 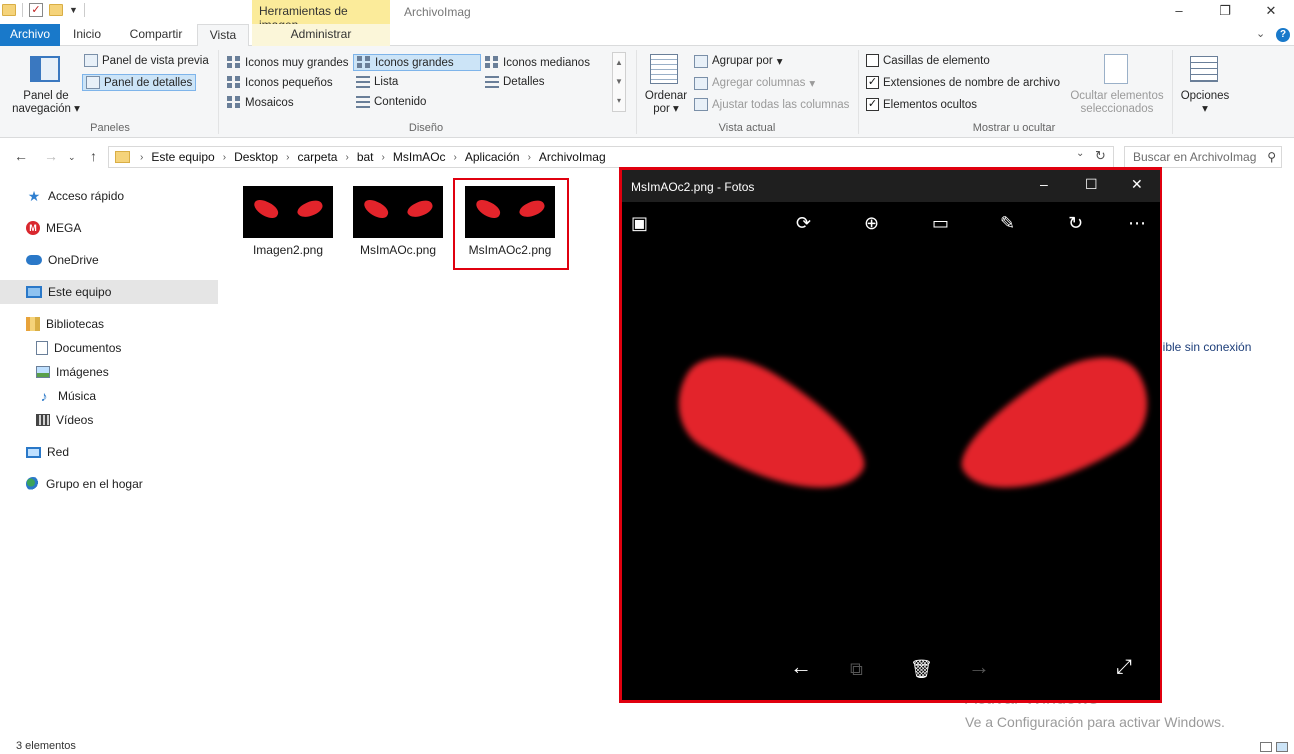 I want to click on fit-columns-icon, so click(x=701, y=104).